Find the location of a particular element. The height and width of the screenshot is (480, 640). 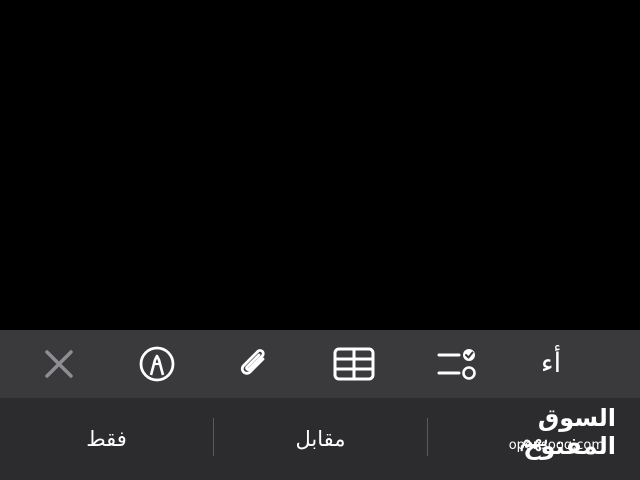

paperclip-icon is located at coordinates (252, 362).